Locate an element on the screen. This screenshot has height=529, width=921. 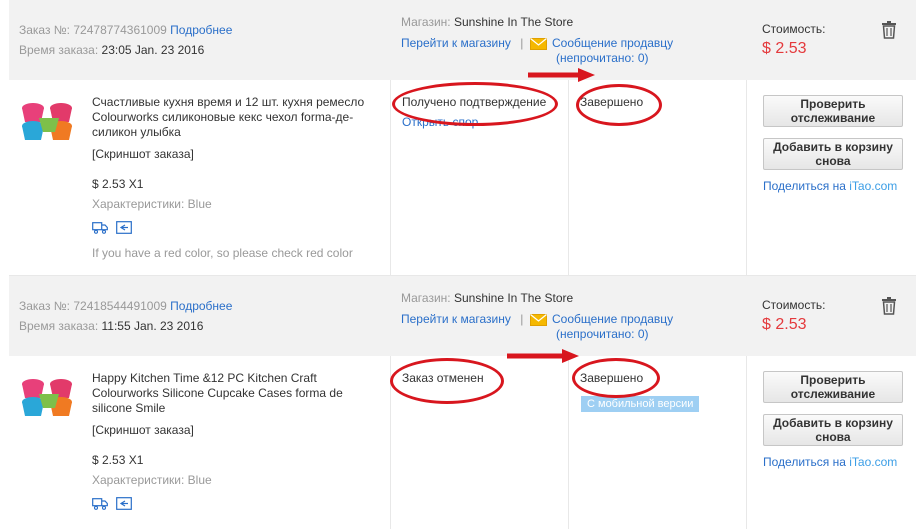
order-number: 72478774361009 is located at coordinates (120, 30).